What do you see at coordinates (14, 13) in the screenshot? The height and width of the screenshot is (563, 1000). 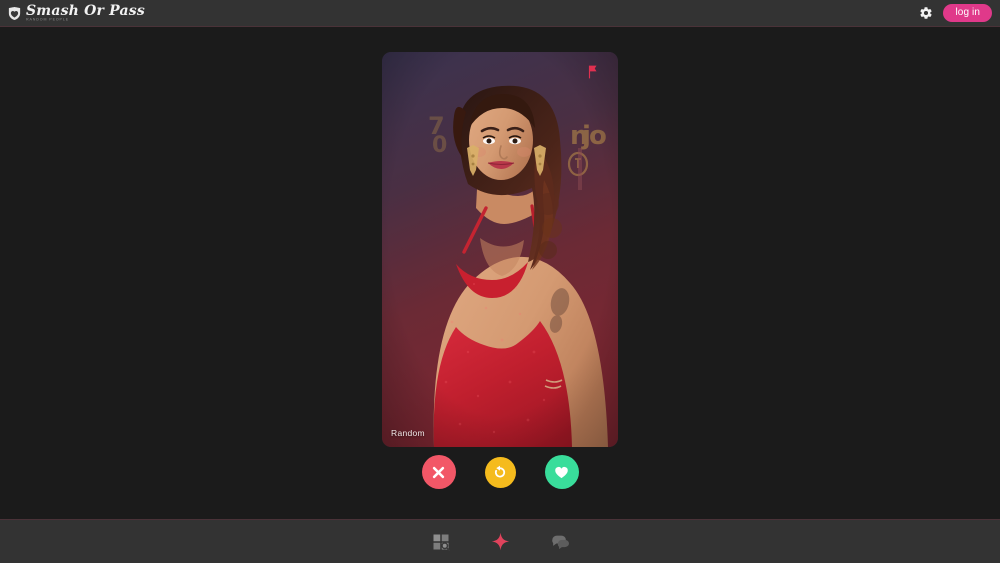 I see `heart-in-shield-icon` at bounding box center [14, 13].